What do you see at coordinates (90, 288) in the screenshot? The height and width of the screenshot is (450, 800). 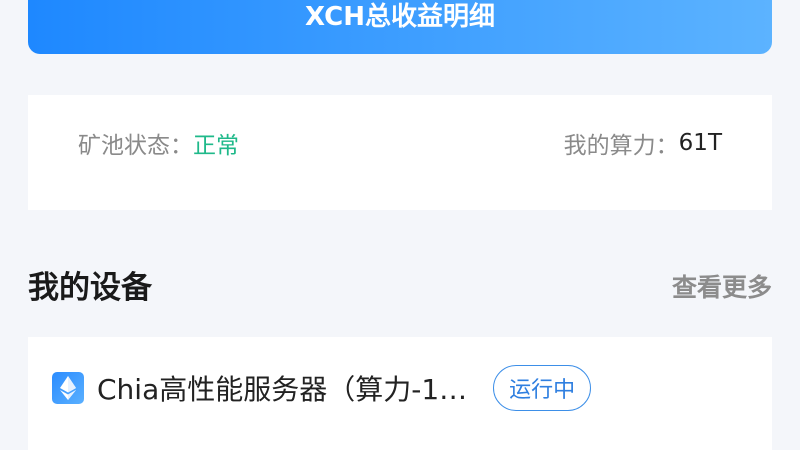 I see `my-devices-title: 我的设备` at bounding box center [90, 288].